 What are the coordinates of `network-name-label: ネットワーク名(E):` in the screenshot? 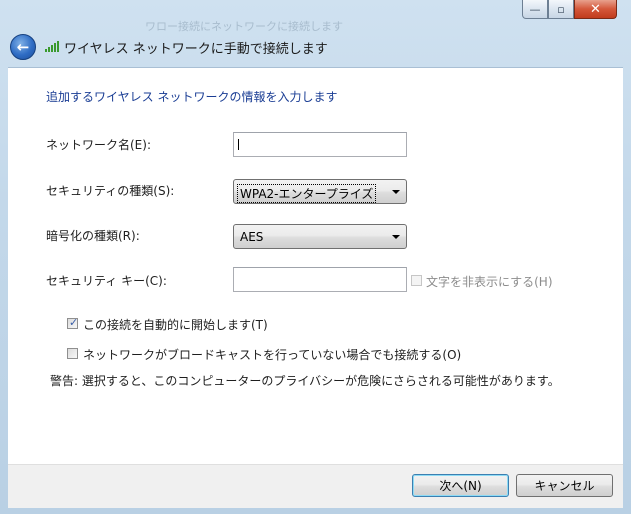 It's located at (98, 145).